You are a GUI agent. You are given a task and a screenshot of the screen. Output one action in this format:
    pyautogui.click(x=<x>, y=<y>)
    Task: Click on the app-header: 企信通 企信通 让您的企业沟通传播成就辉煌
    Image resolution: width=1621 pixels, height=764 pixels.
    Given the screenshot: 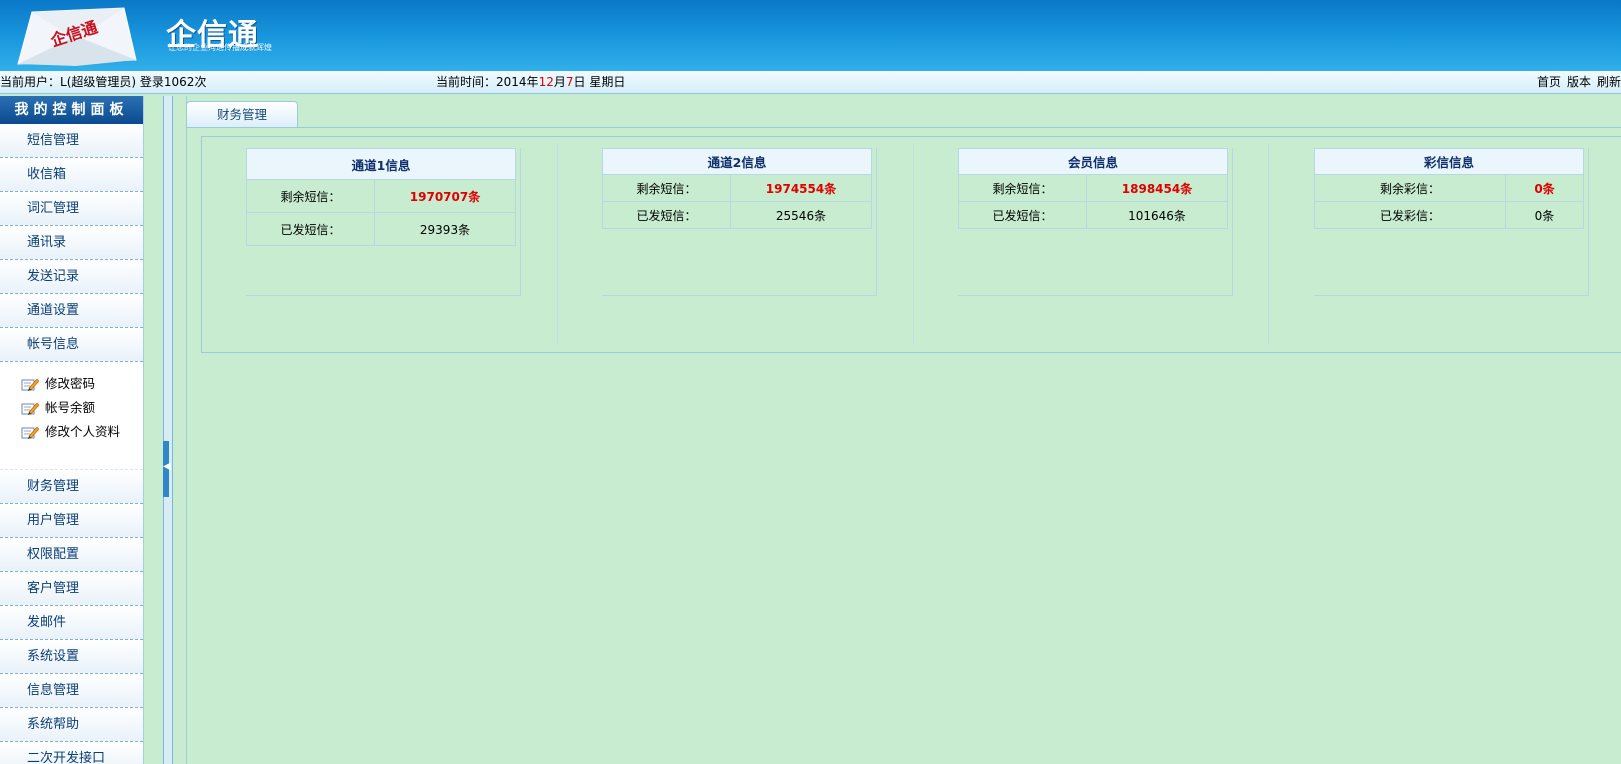 What is the action you would take?
    pyautogui.click(x=810, y=35)
    